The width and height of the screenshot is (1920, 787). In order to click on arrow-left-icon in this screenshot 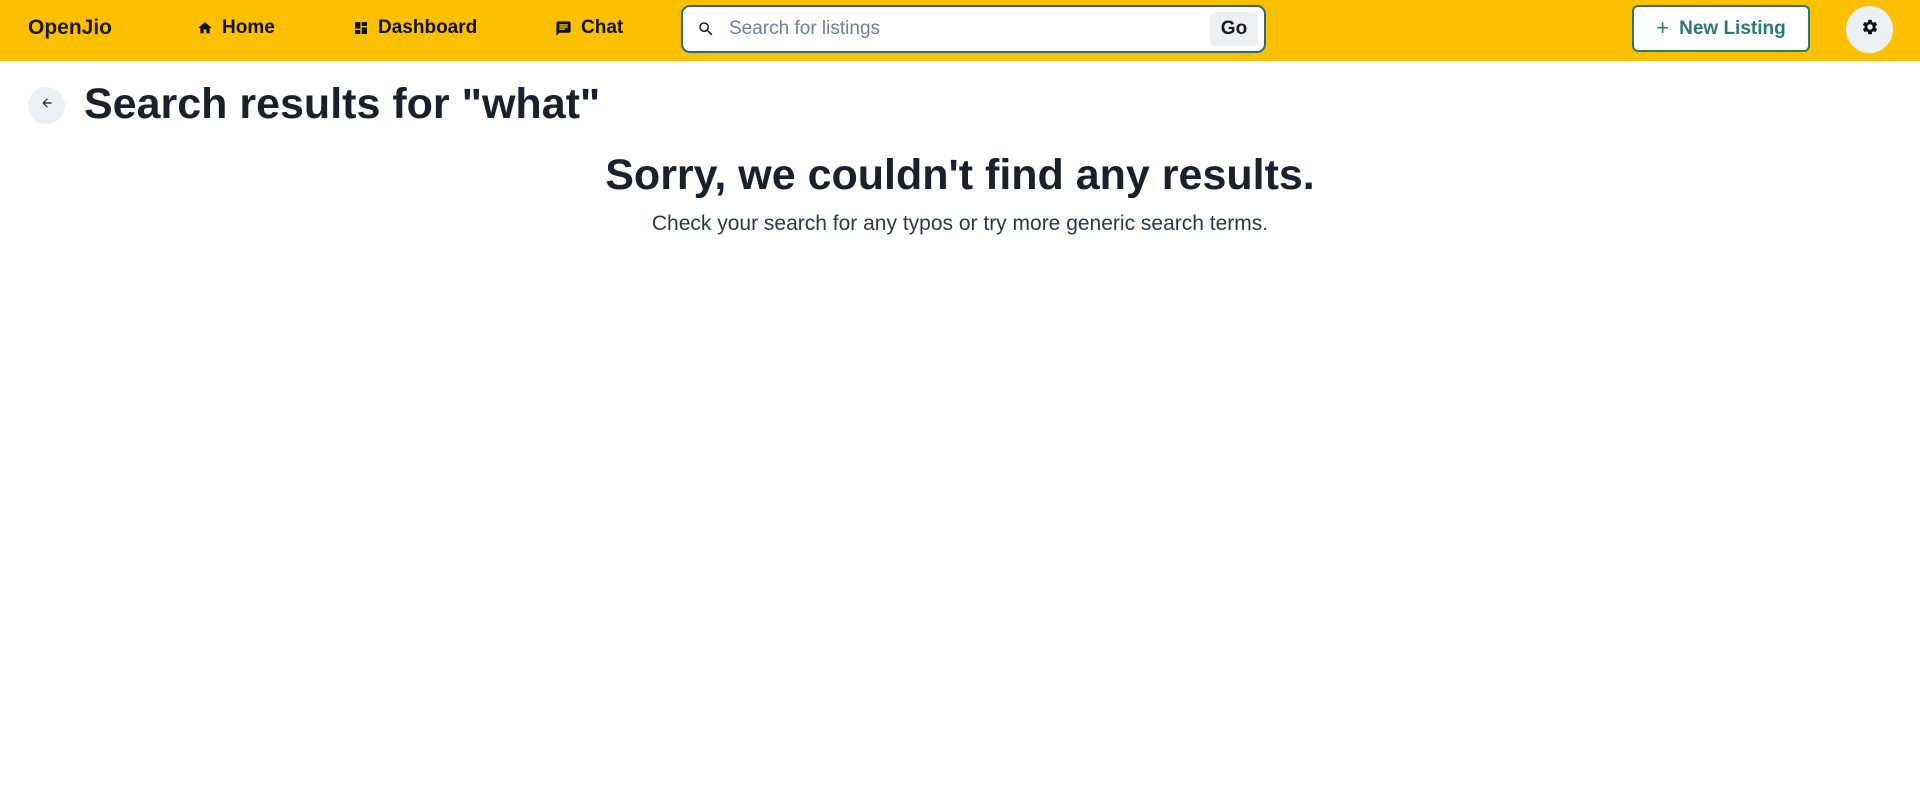, I will do `click(47, 105)`.